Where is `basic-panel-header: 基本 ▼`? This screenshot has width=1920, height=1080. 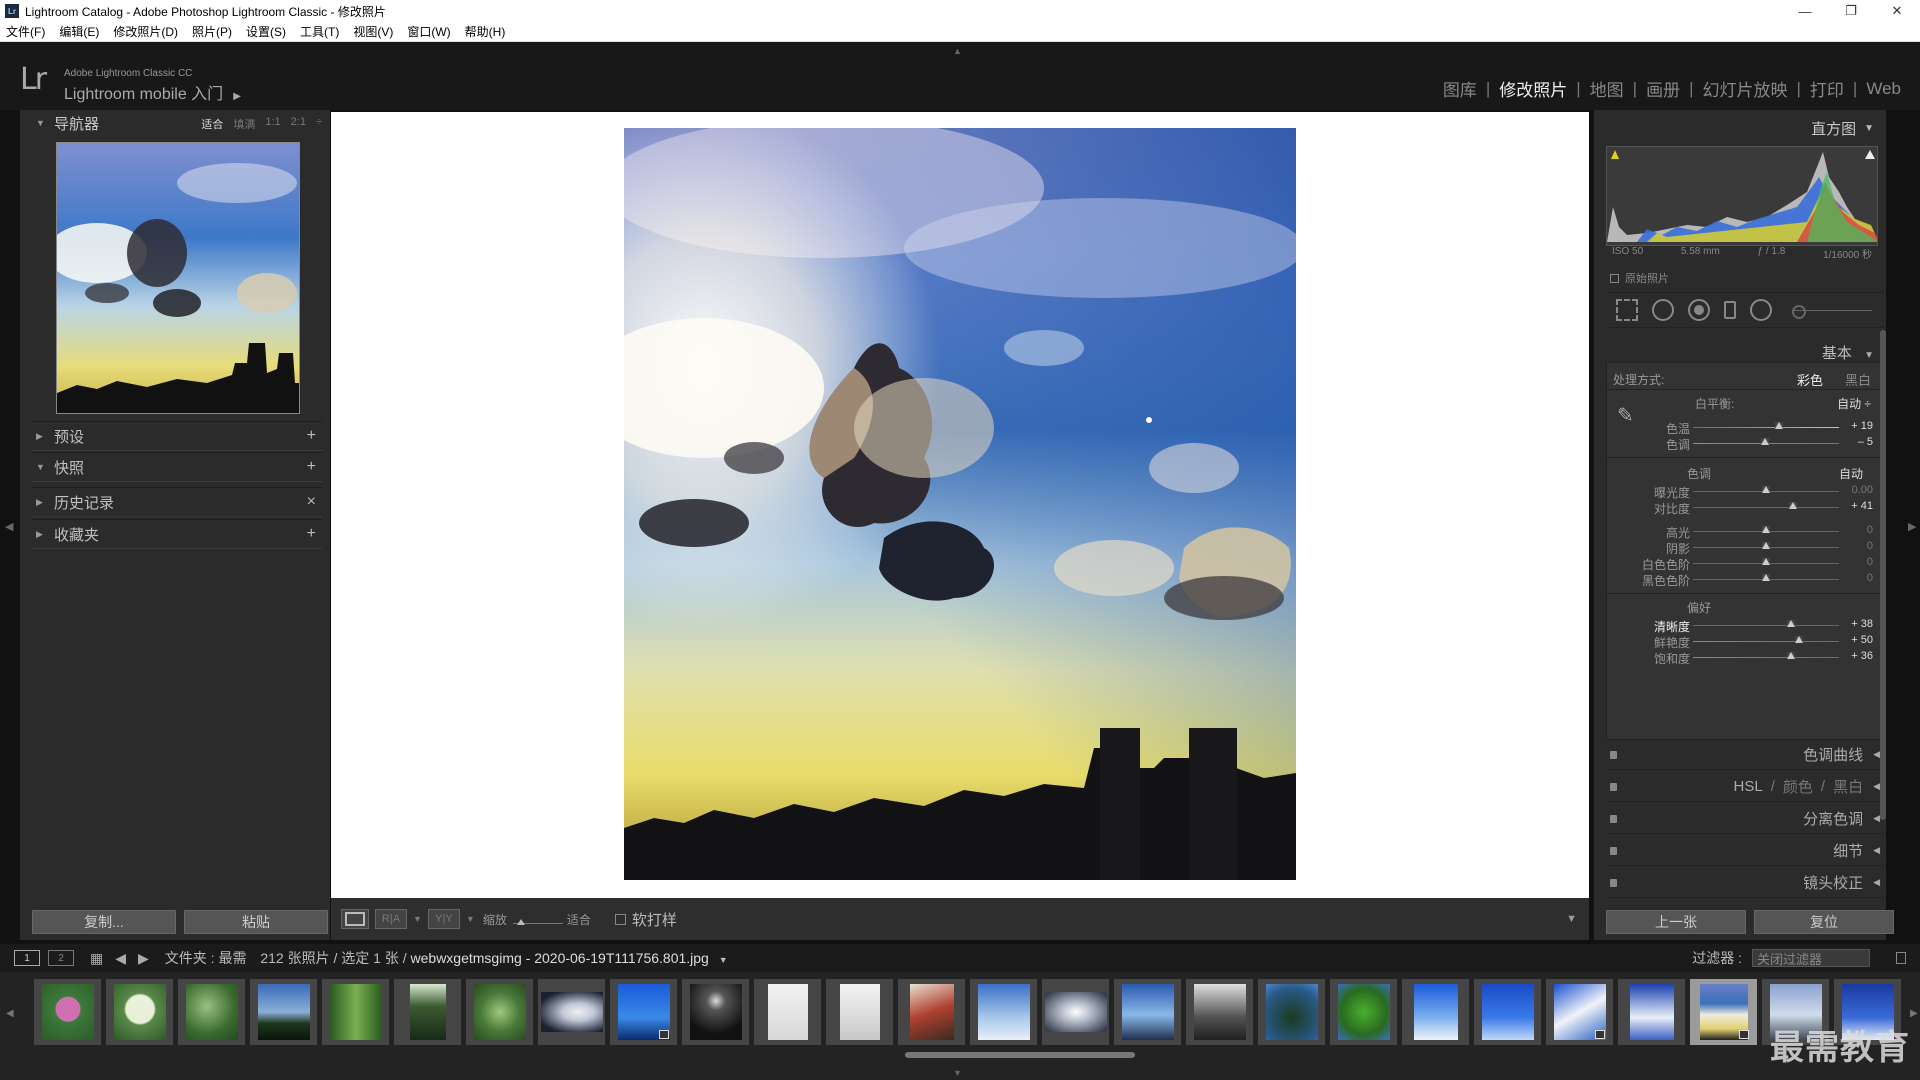
basic-panel-header: 基本 ▼ is located at coordinates (1848, 352).